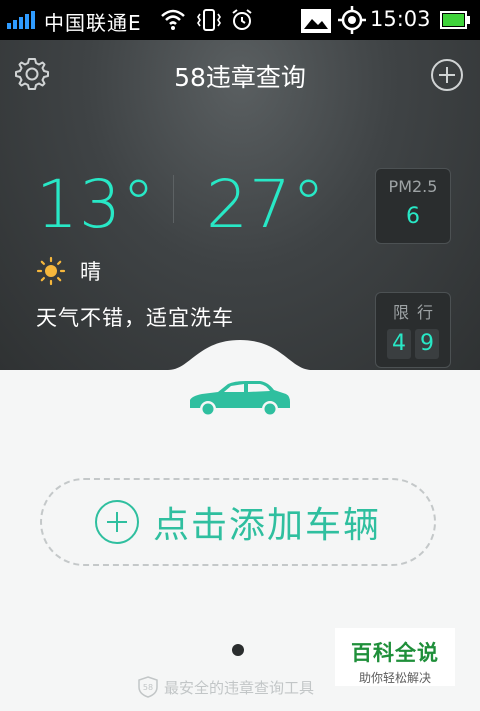 The height and width of the screenshot is (711, 480). I want to click on traffic-limit-card: 限行 4 9, so click(413, 330).